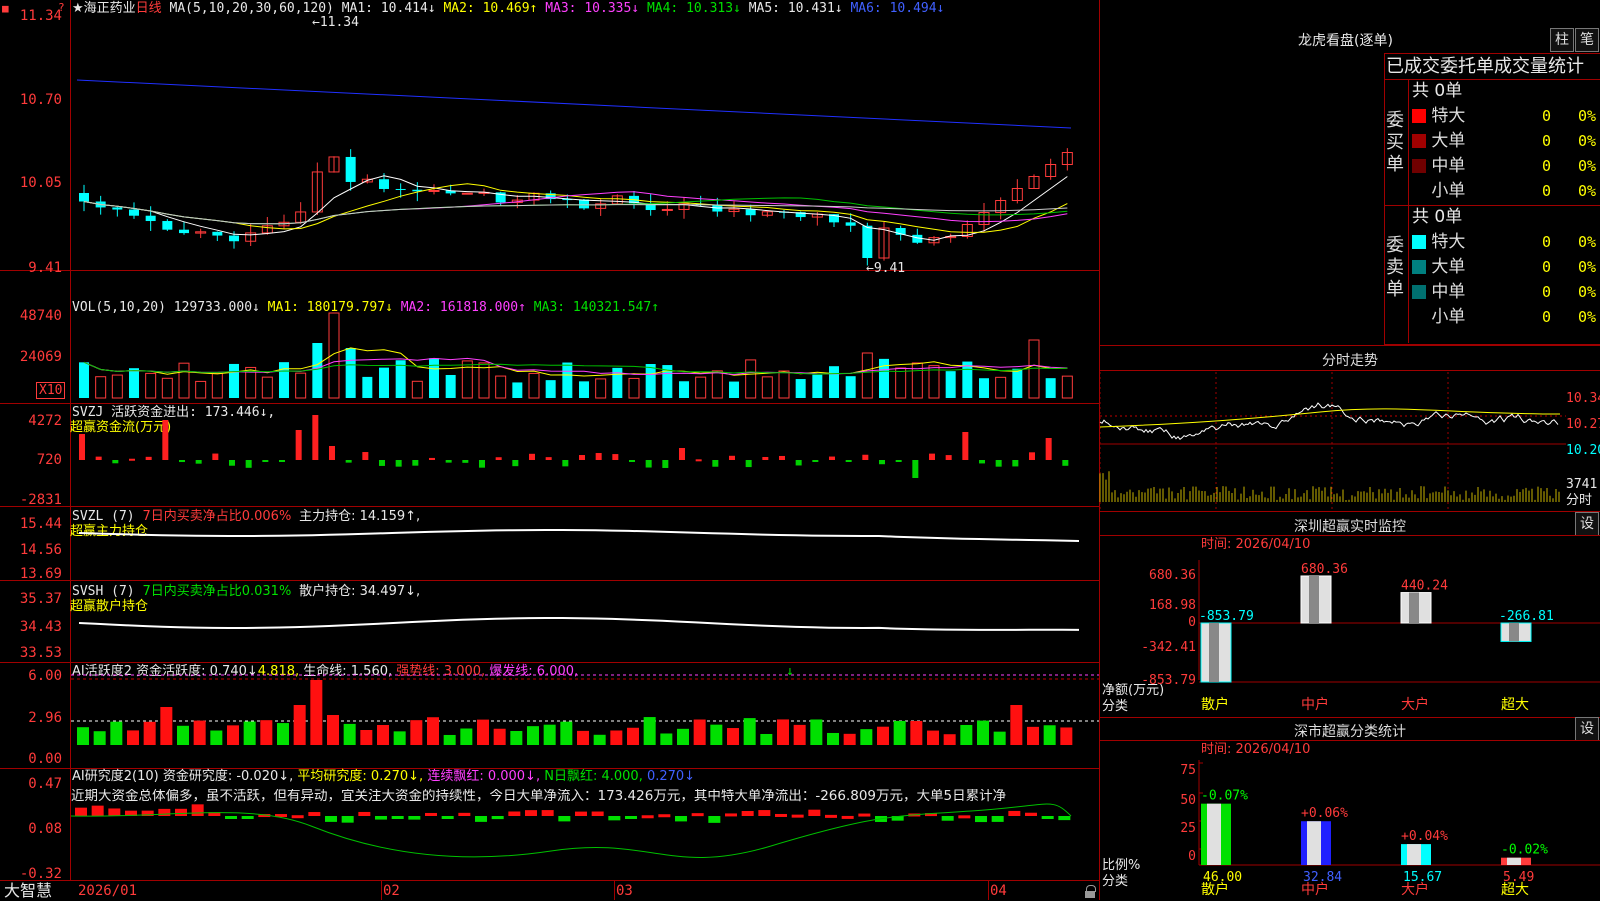 This screenshot has width=1600, height=901. Describe the element at coordinates (585, 720) in the screenshot. I see `ai-activity-chart` at that location.